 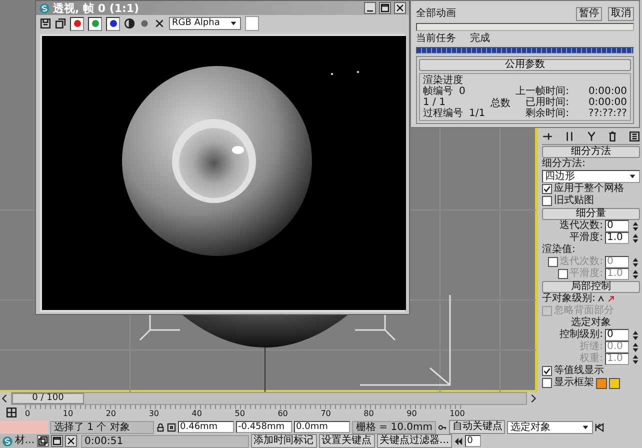 I want to click on rollout-header: 公用参数, so click(x=525, y=65).